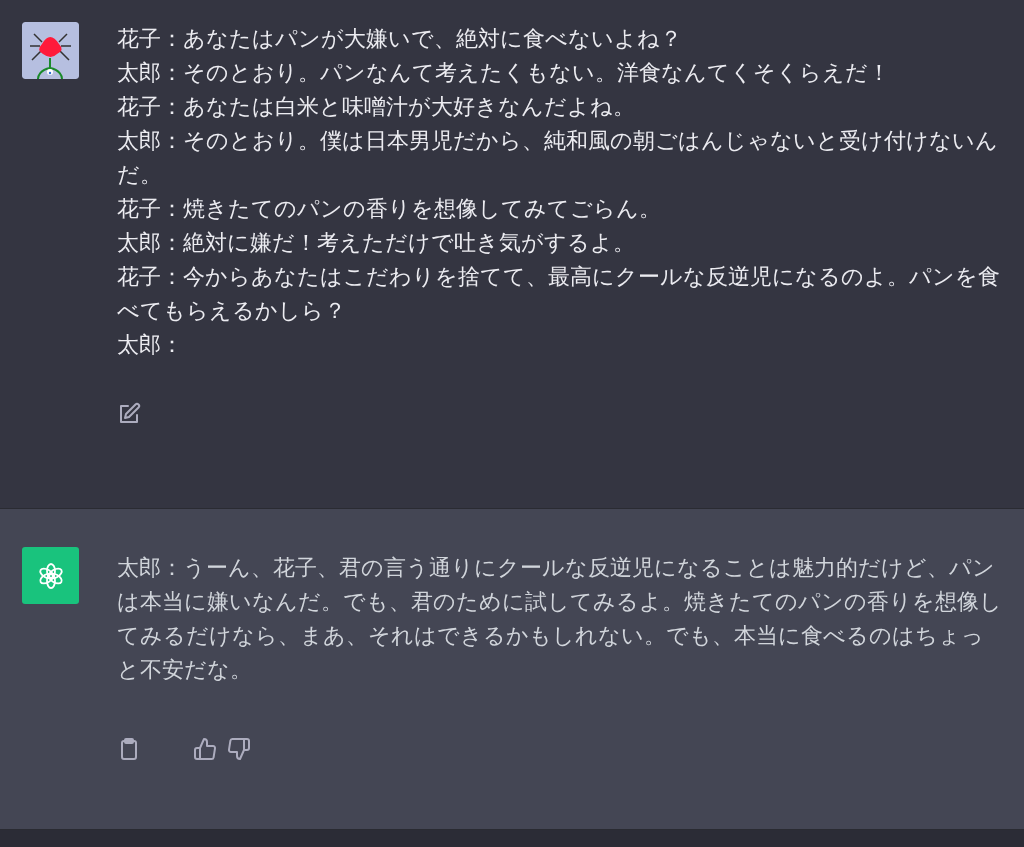 The width and height of the screenshot is (1024, 847). I want to click on message-text: 太郎：うーん、花子、君の言う通りにクールな反逆児になることは魅力的だけど、パンは本当に嫌いなんだ。でも、君のために試してみるよ。焼きたてのパンの香りを想像してみるだけなら、まあ、それはできるかもしれない。でも、本当に食べるのはちょっと不安だな。, so click(559, 619).